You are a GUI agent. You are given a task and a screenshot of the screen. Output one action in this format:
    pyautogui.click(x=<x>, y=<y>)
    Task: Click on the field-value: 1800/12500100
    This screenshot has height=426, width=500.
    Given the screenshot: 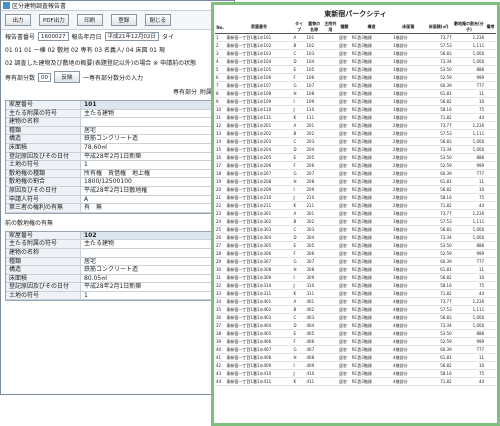 What is the action you would take?
    pyautogui.click(x=155, y=182)
    